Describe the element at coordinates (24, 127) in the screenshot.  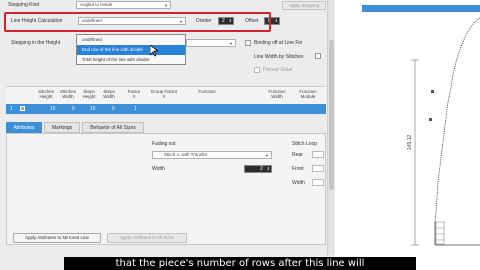
I see `tab-attributes: Attributes` at that location.